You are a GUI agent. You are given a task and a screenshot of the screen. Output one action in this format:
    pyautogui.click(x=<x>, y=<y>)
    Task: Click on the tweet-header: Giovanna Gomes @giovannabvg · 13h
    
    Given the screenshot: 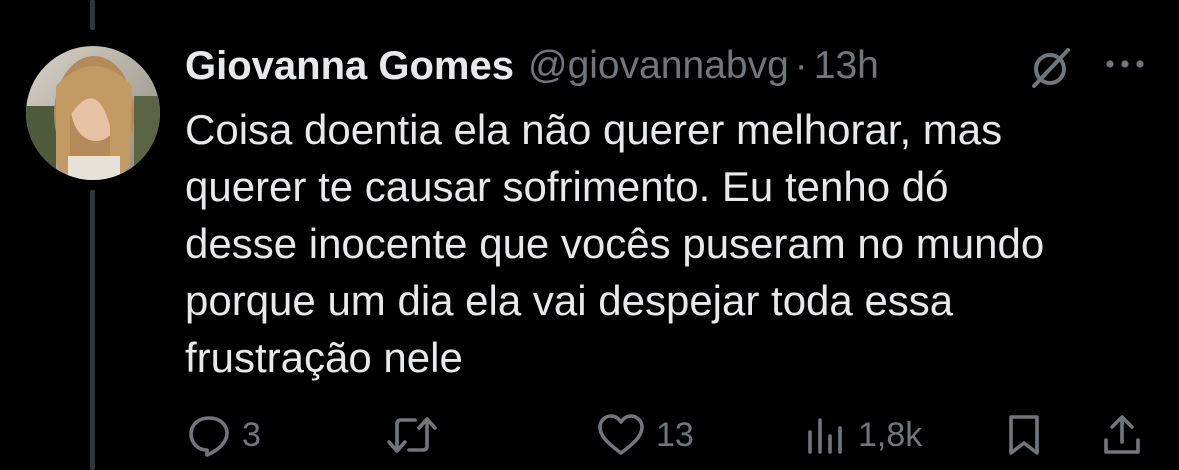 What is the action you would take?
    pyautogui.click(x=532, y=66)
    